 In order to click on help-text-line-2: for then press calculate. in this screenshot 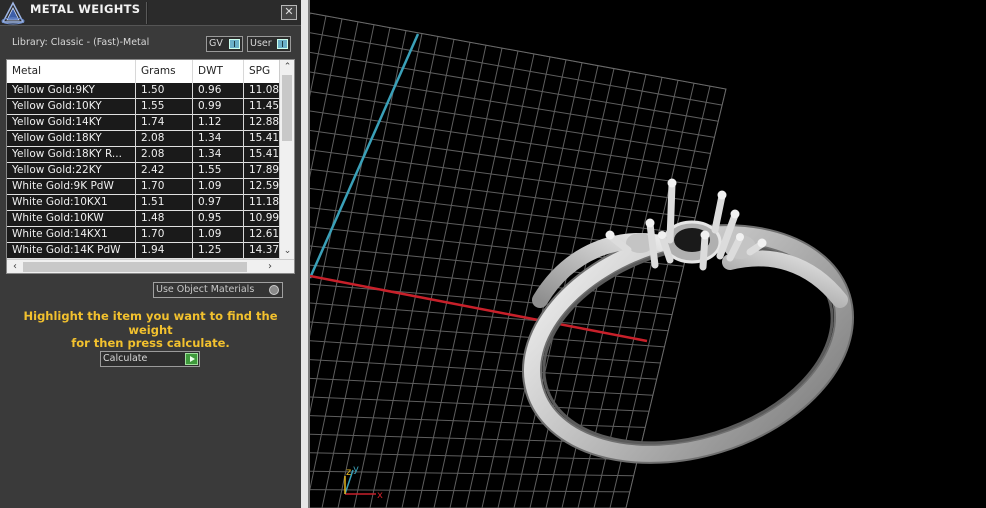, I will do `click(150, 343)`.